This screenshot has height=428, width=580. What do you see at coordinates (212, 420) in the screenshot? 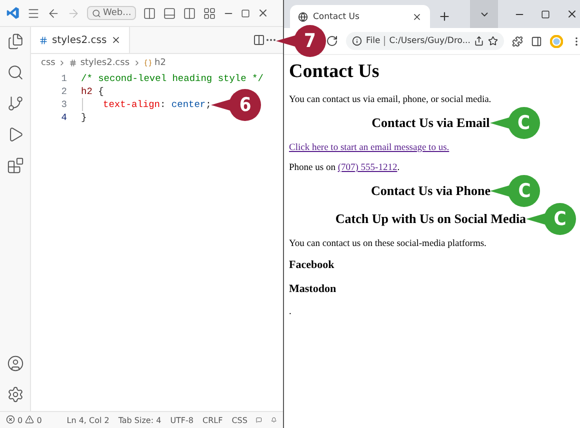
I see `status-item: CRLF` at bounding box center [212, 420].